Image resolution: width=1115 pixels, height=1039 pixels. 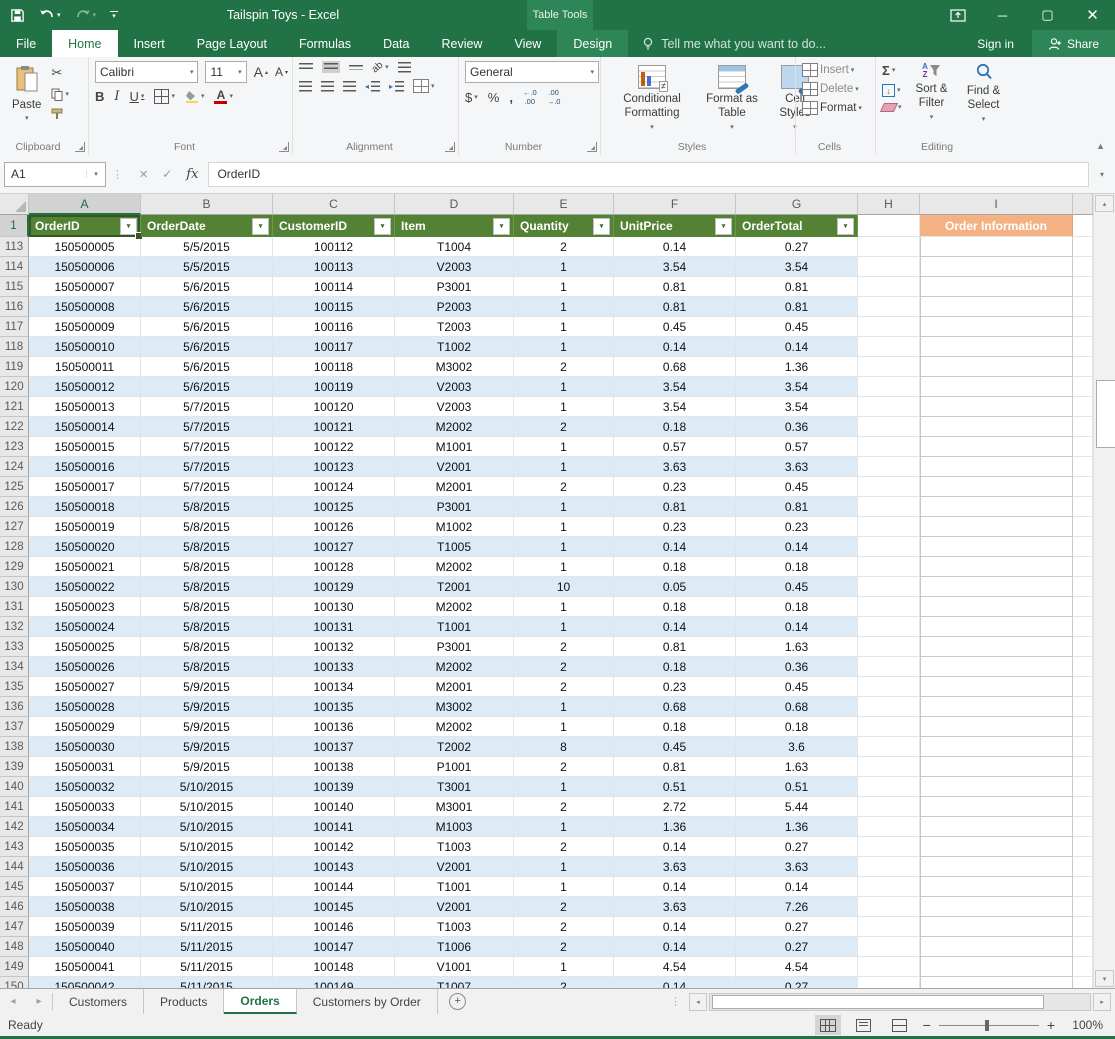 I want to click on cell: 100138, so click(x=334, y=767).